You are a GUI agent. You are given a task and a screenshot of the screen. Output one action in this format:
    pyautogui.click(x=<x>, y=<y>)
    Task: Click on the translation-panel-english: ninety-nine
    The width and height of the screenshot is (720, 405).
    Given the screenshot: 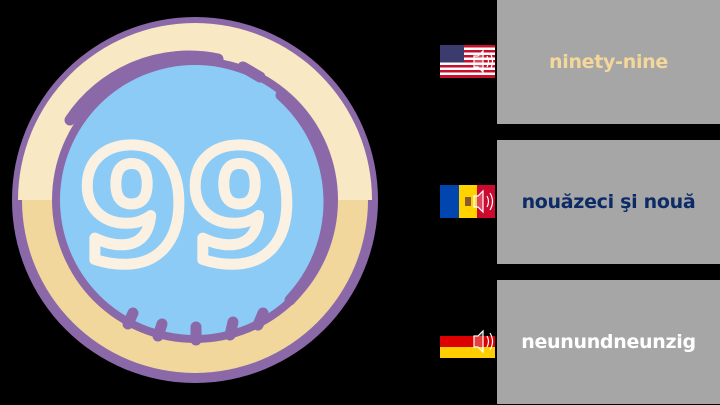 What is the action you would take?
    pyautogui.click(x=608, y=62)
    